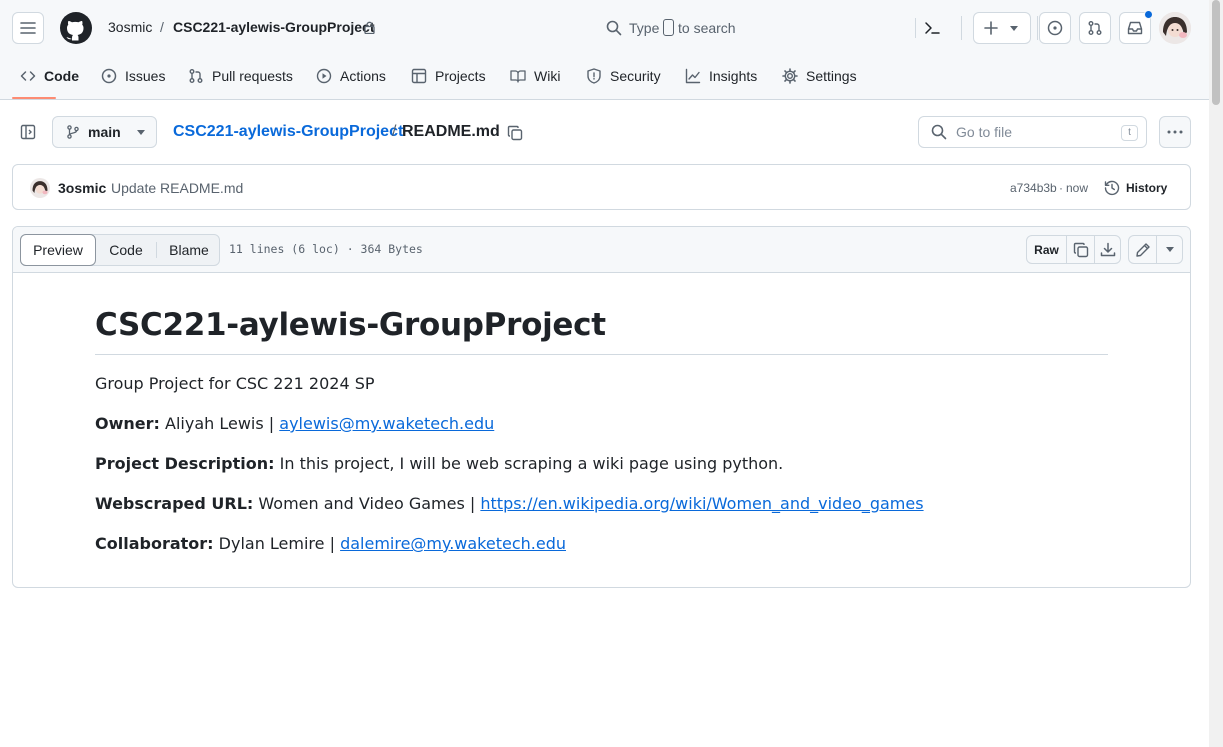  Describe the element at coordinates (61, 76) in the screenshot. I see `tab-code-label: Code` at that location.